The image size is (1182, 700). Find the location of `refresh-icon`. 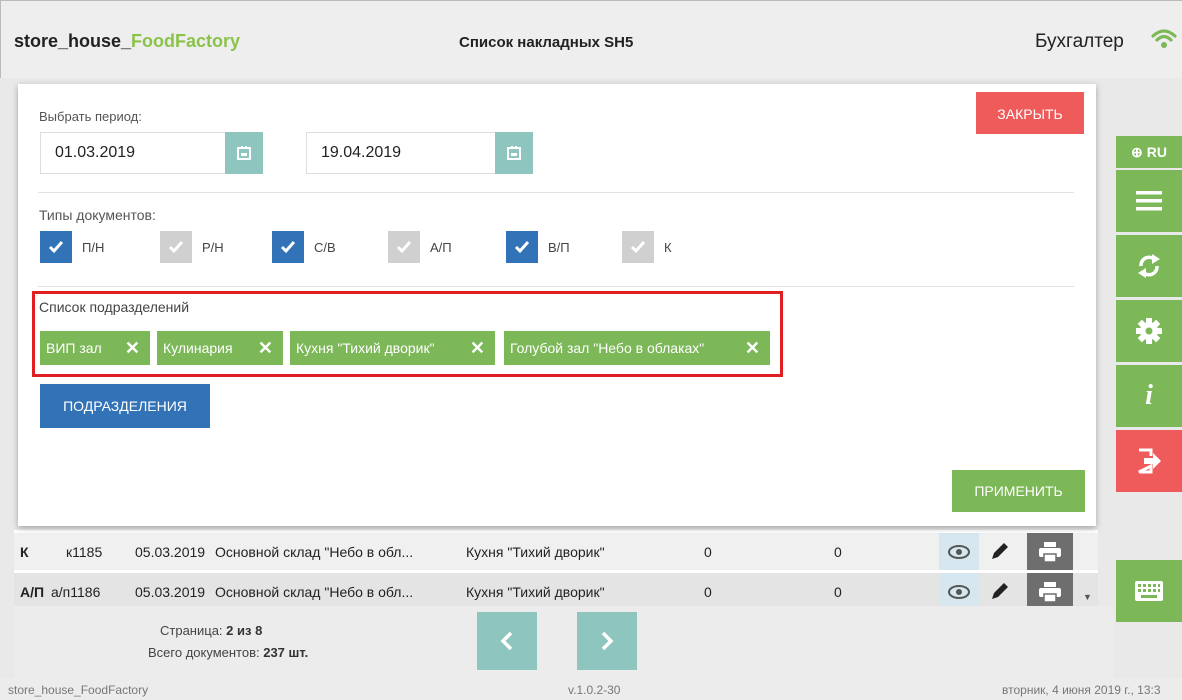

refresh-icon is located at coordinates (1149, 266).